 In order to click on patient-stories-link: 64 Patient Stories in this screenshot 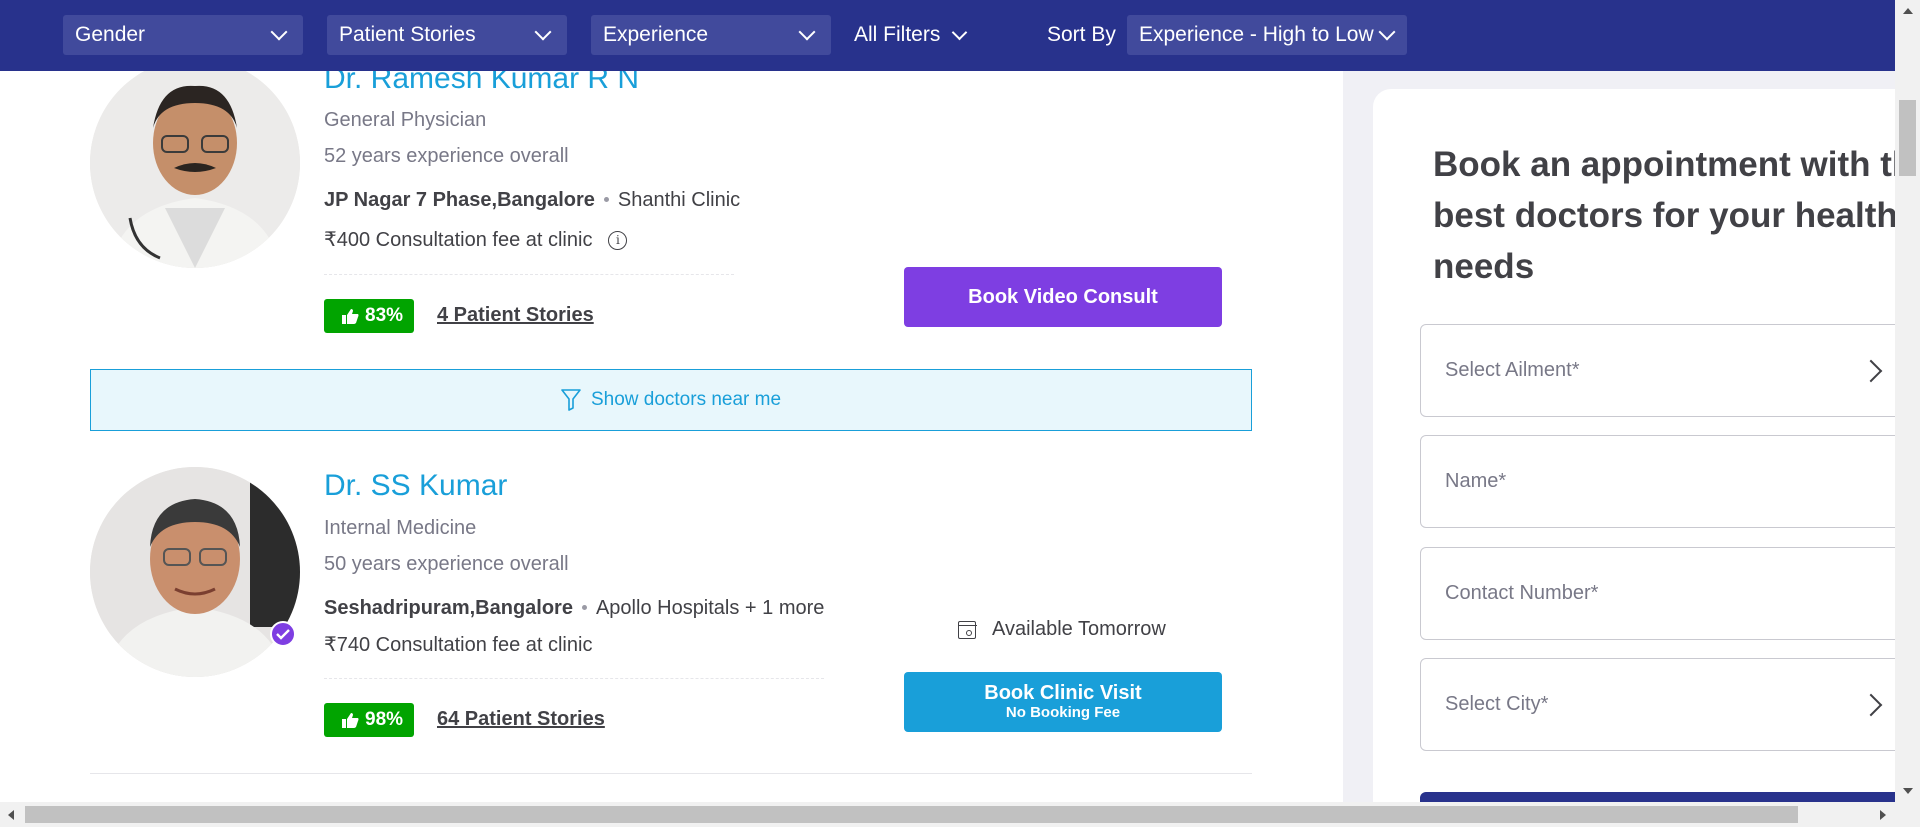, I will do `click(521, 719)`.